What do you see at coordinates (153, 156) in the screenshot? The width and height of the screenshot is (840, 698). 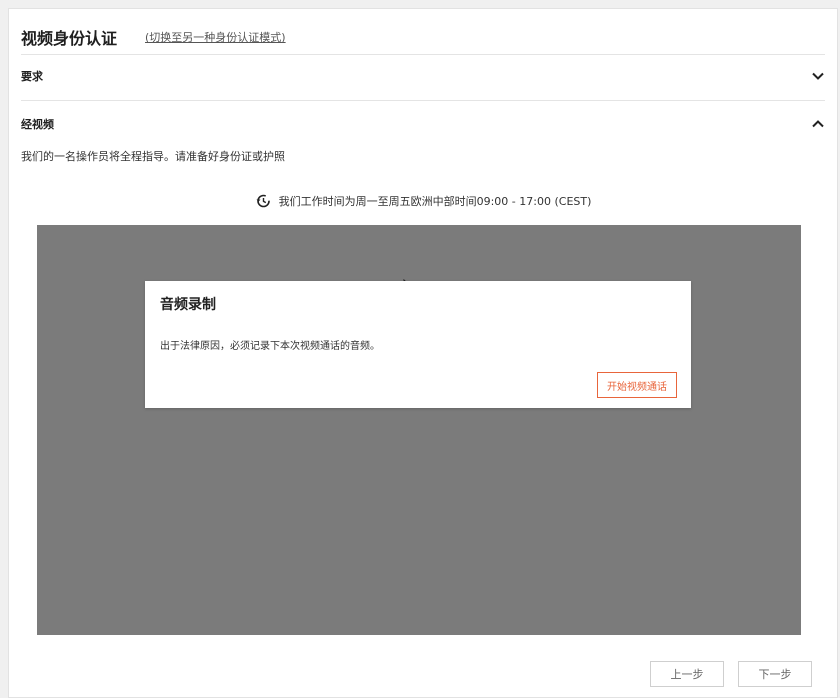 I see `instruction-text: 我们的一名操作员将全程指导。请准备好身份证或护照` at bounding box center [153, 156].